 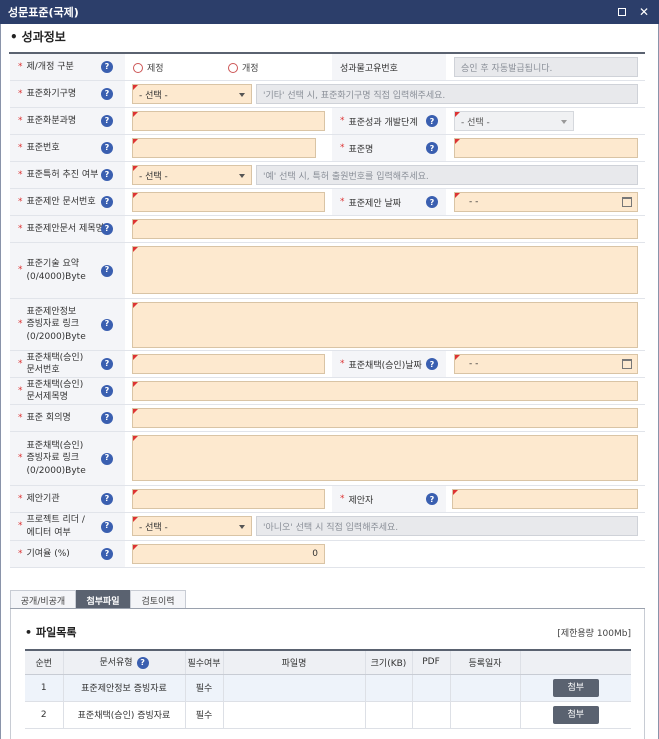 What do you see at coordinates (385, 458) in the screenshot?
I see `adopt-link-textarea` at bounding box center [385, 458].